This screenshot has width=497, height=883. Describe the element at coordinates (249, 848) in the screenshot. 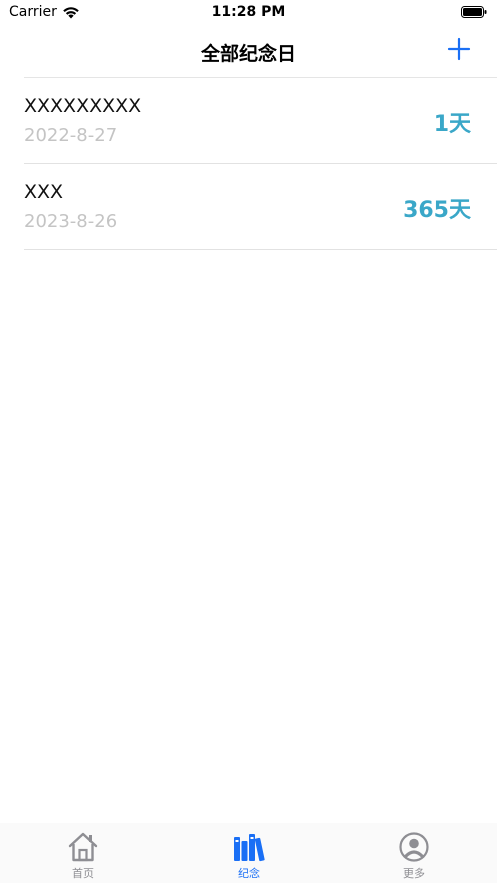

I see `books-icon` at that location.